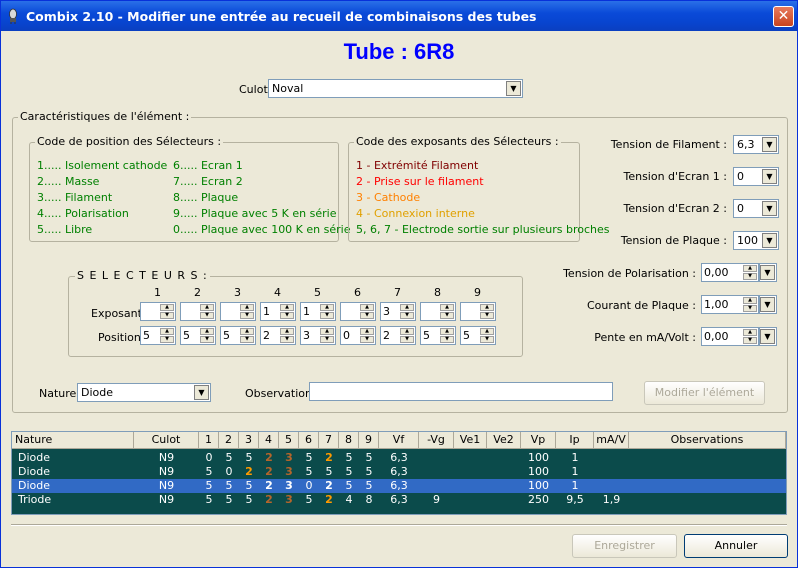 The height and width of the screenshot is (568, 798). I want to click on polarisation-dropdown: ▼, so click(768, 272).